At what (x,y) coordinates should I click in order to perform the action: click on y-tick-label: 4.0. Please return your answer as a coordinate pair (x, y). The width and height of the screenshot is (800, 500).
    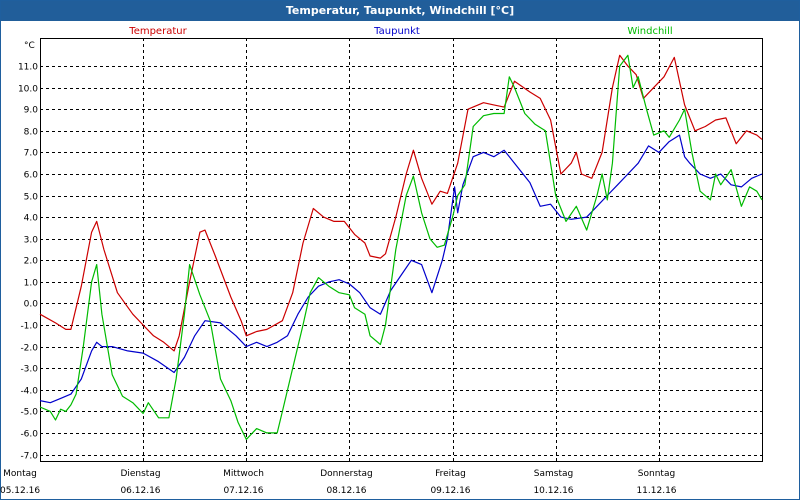
    Looking at the image, I should click on (31, 219).